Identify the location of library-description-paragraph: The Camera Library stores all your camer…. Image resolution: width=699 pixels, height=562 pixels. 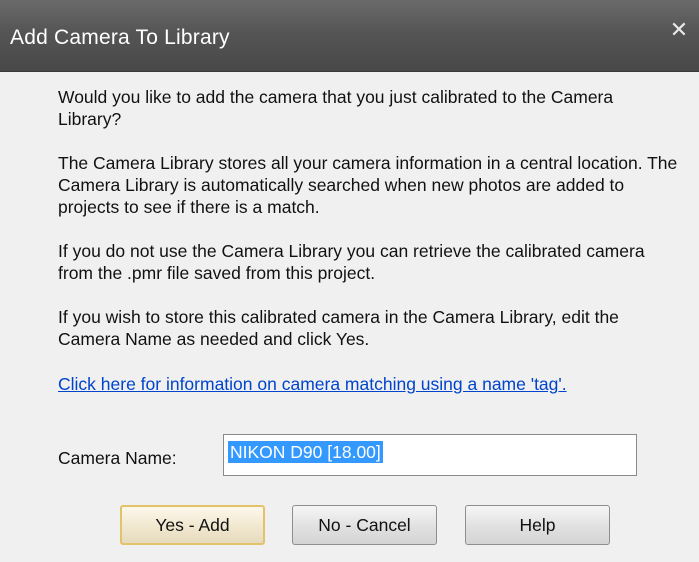
(368, 185).